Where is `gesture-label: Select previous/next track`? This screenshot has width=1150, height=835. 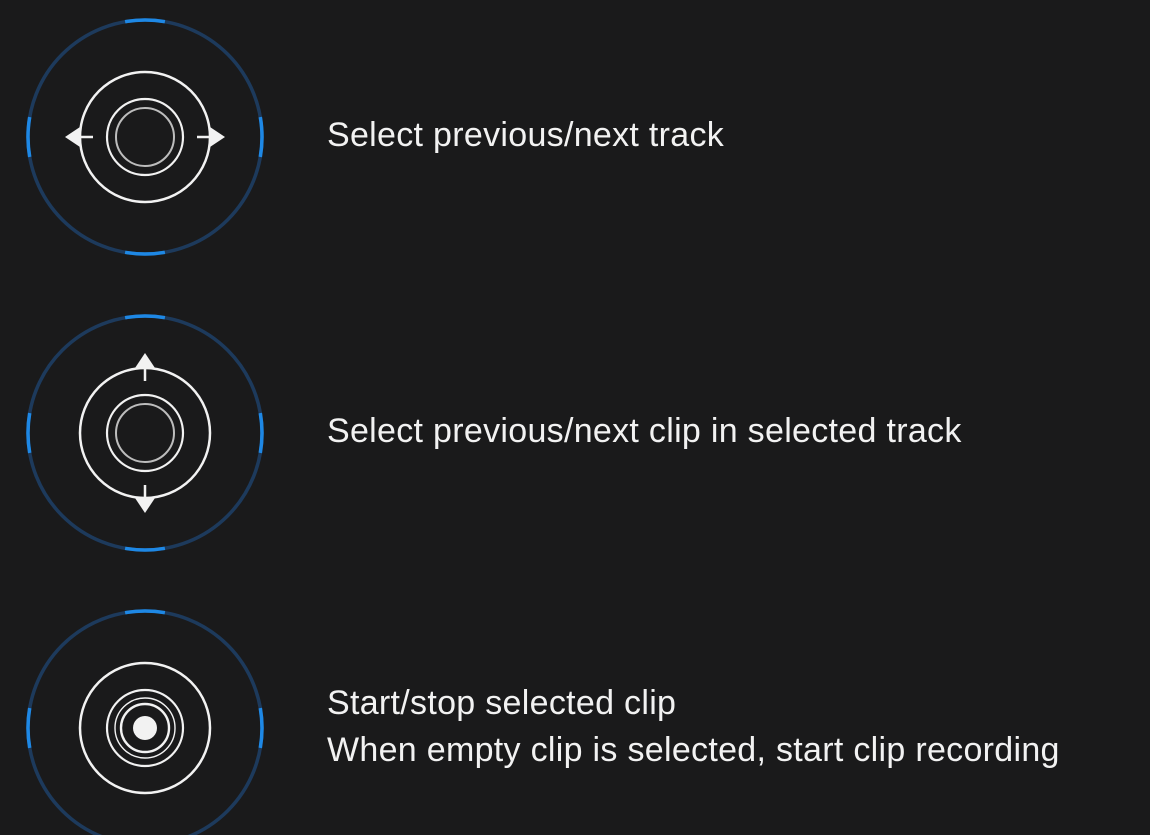
gesture-label: Select previous/next track is located at coordinates (525, 135).